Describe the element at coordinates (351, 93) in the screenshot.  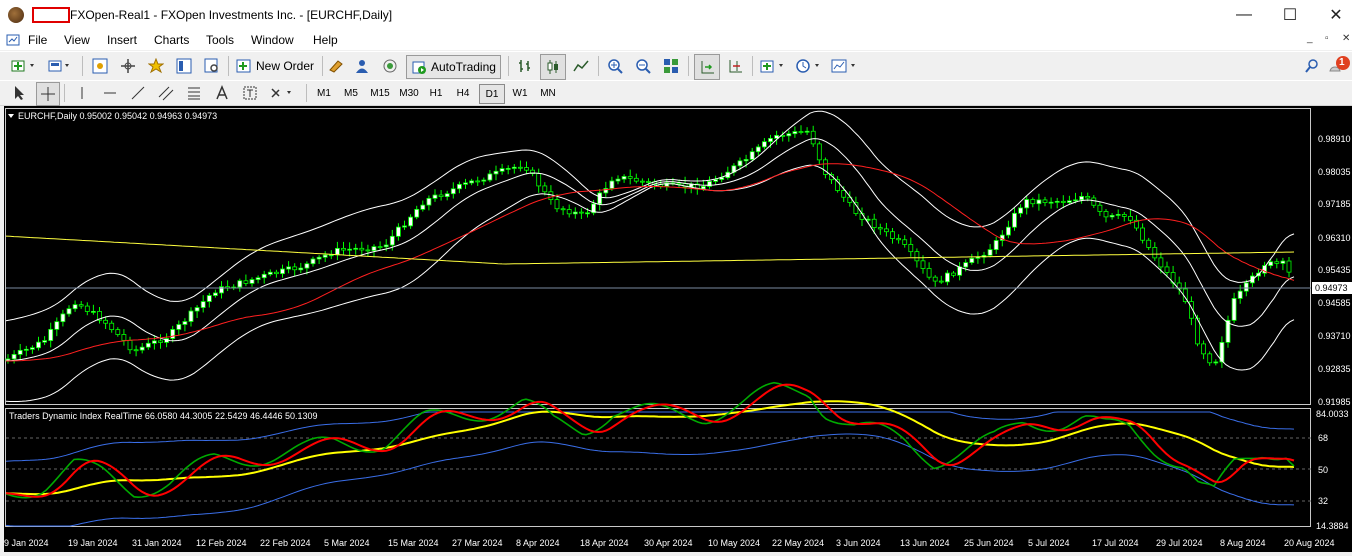
I see `timeframe-m5: M5` at that location.